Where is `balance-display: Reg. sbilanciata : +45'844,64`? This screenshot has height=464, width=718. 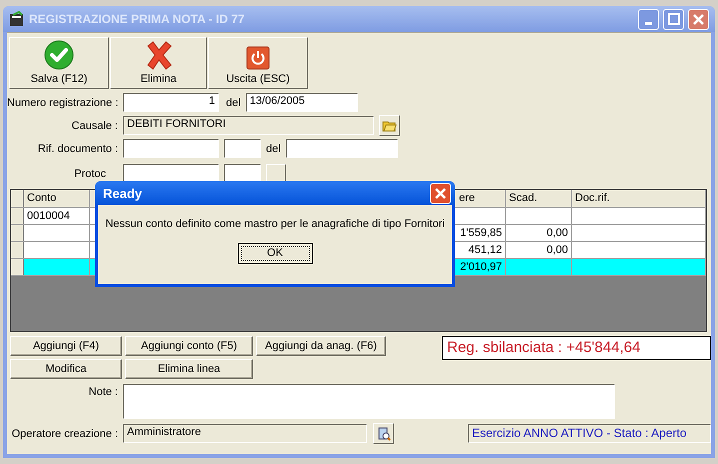 balance-display: Reg. sbilanciata : +45'844,64 is located at coordinates (576, 348).